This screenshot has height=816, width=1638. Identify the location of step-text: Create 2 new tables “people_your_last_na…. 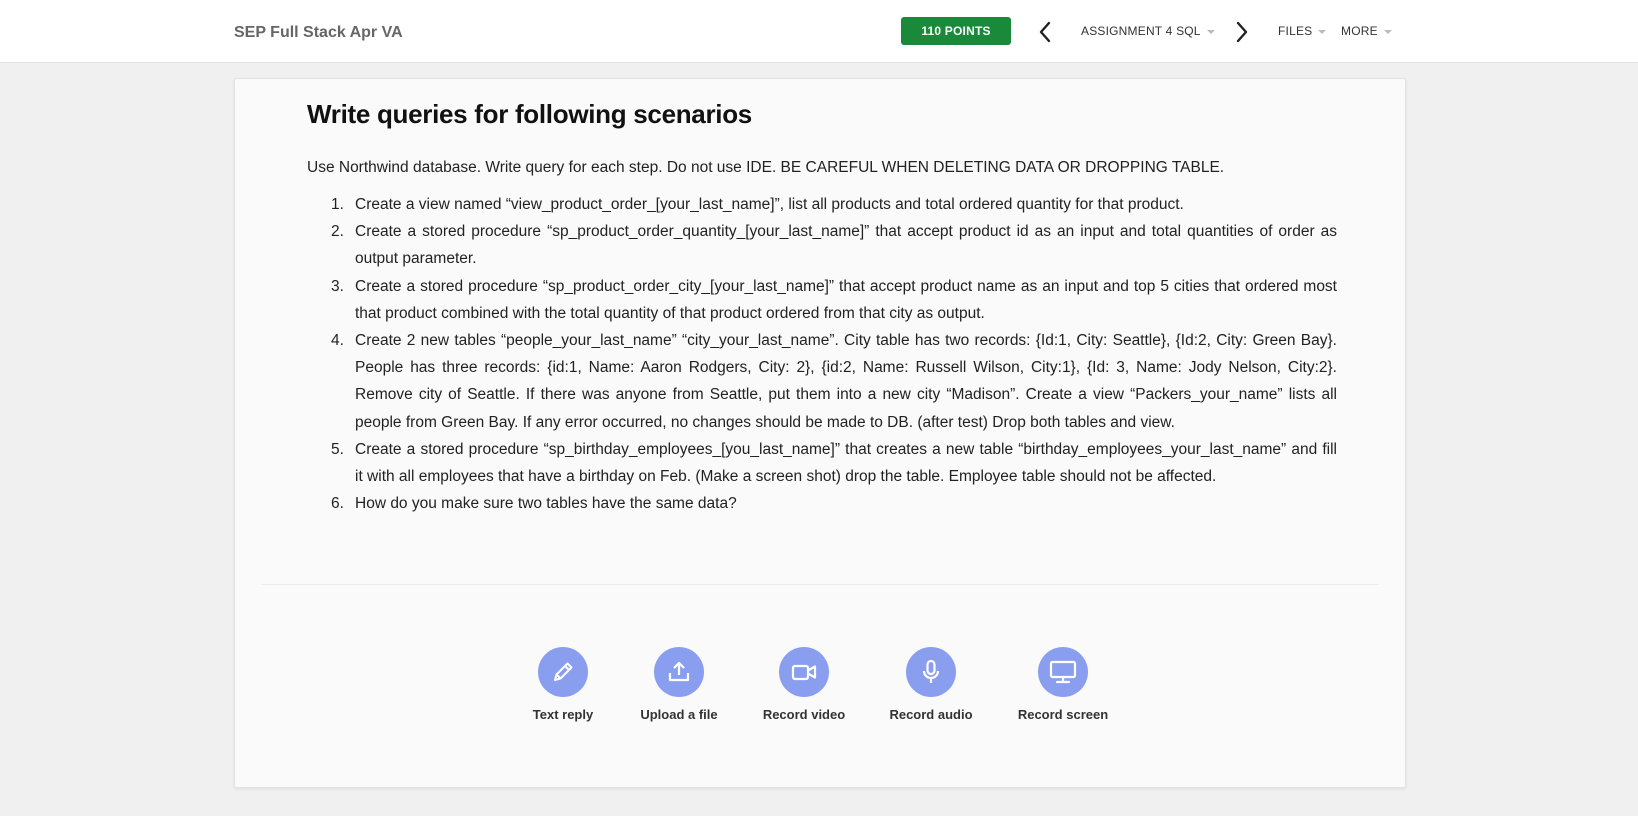
(846, 381).